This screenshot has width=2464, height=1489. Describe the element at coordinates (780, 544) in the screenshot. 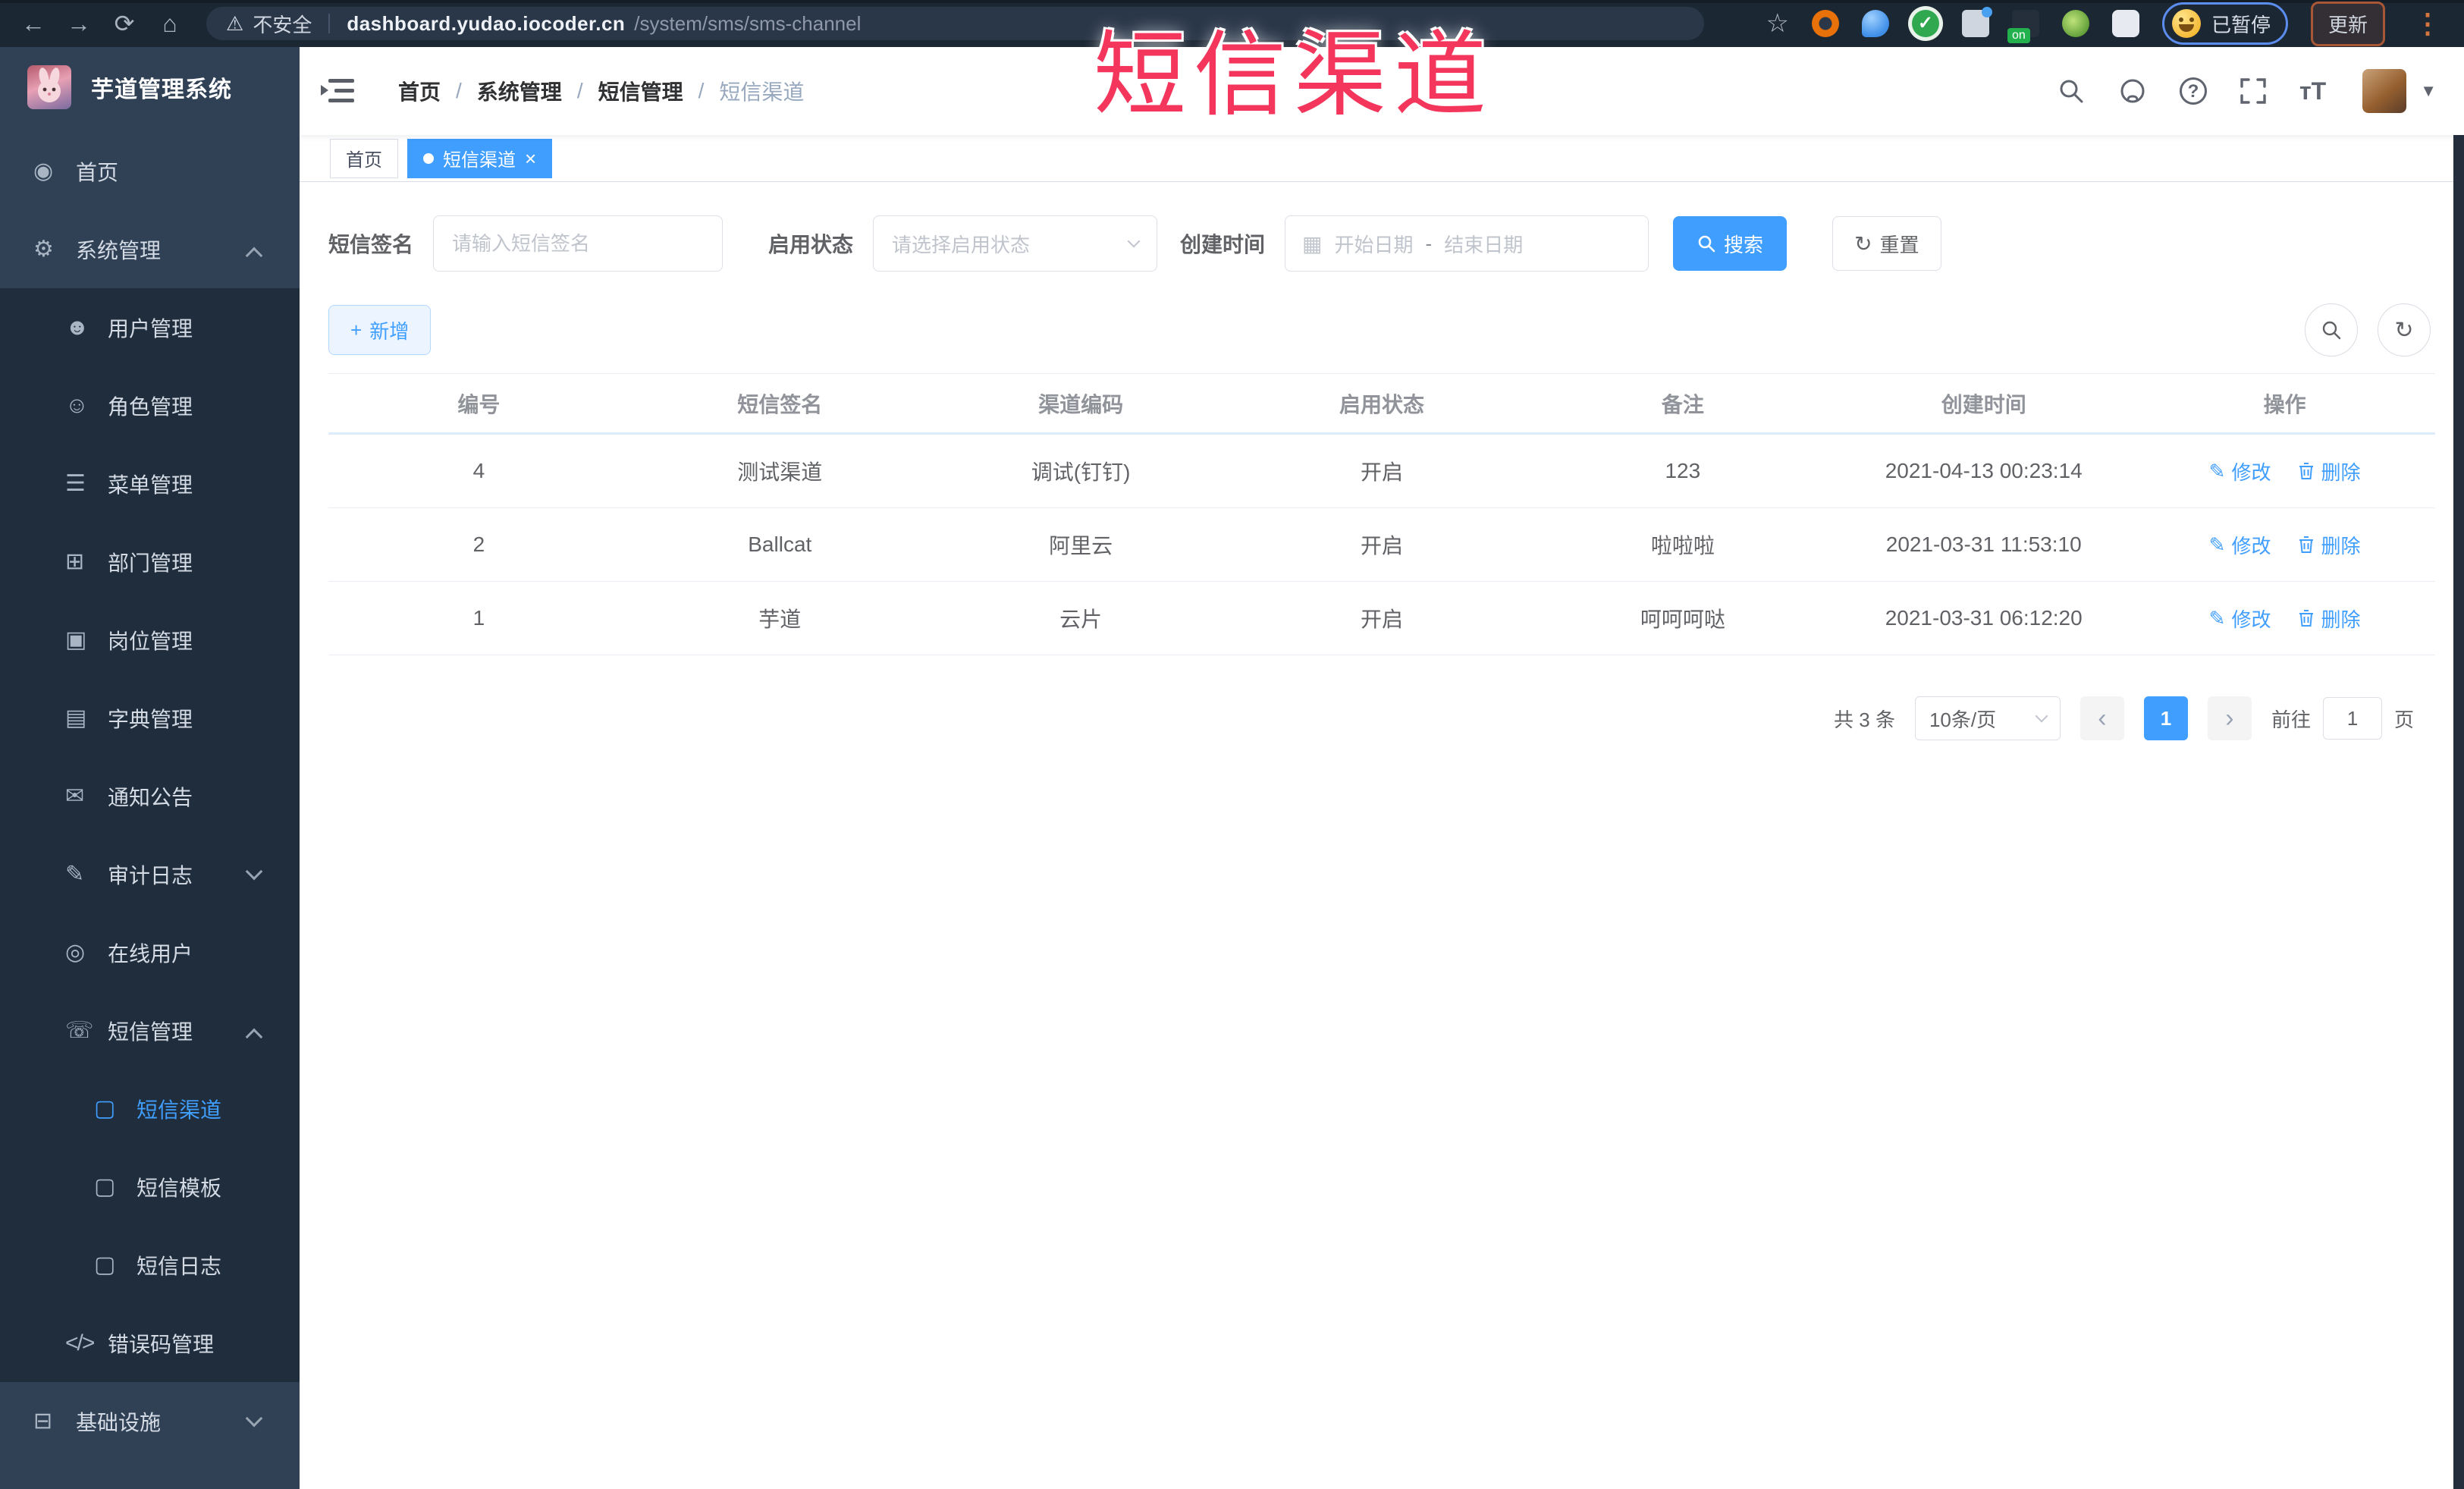

I see `cell-signature: Ballcat` at that location.